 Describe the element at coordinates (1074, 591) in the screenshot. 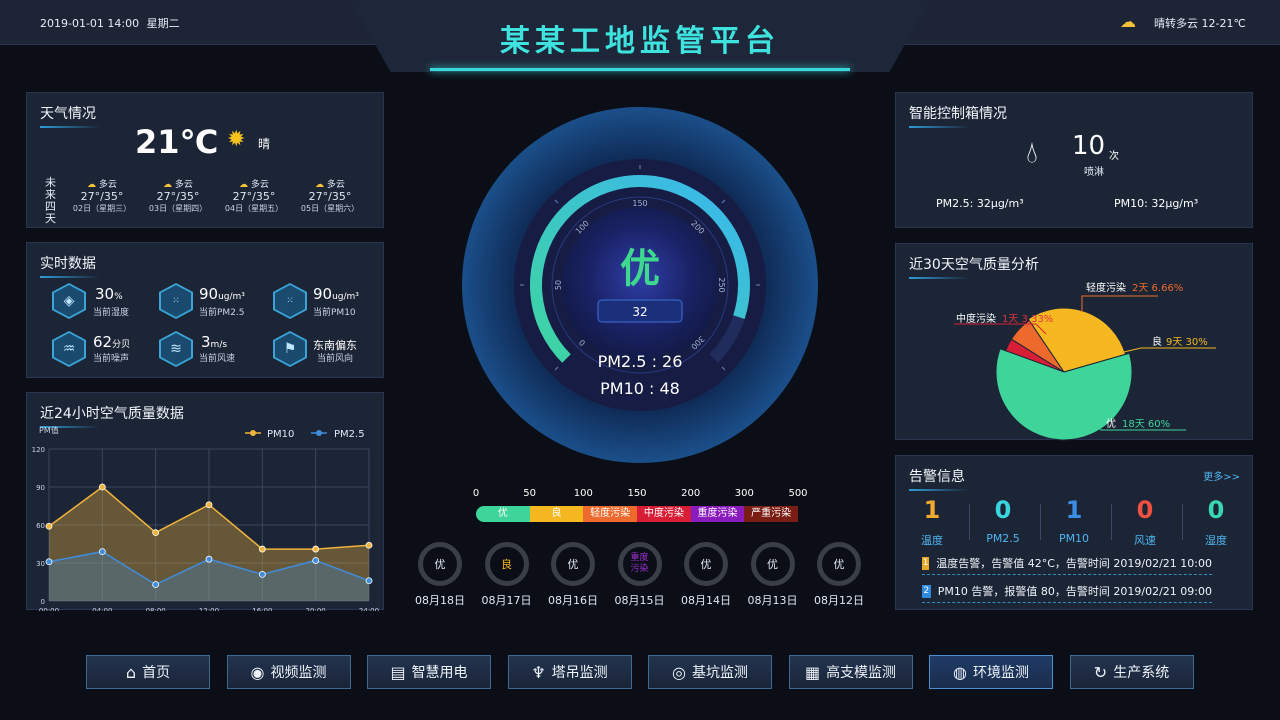

I see `alarm-text: PM10 告警，报警值 80，告警时间 2019/02/21 09:00` at that location.